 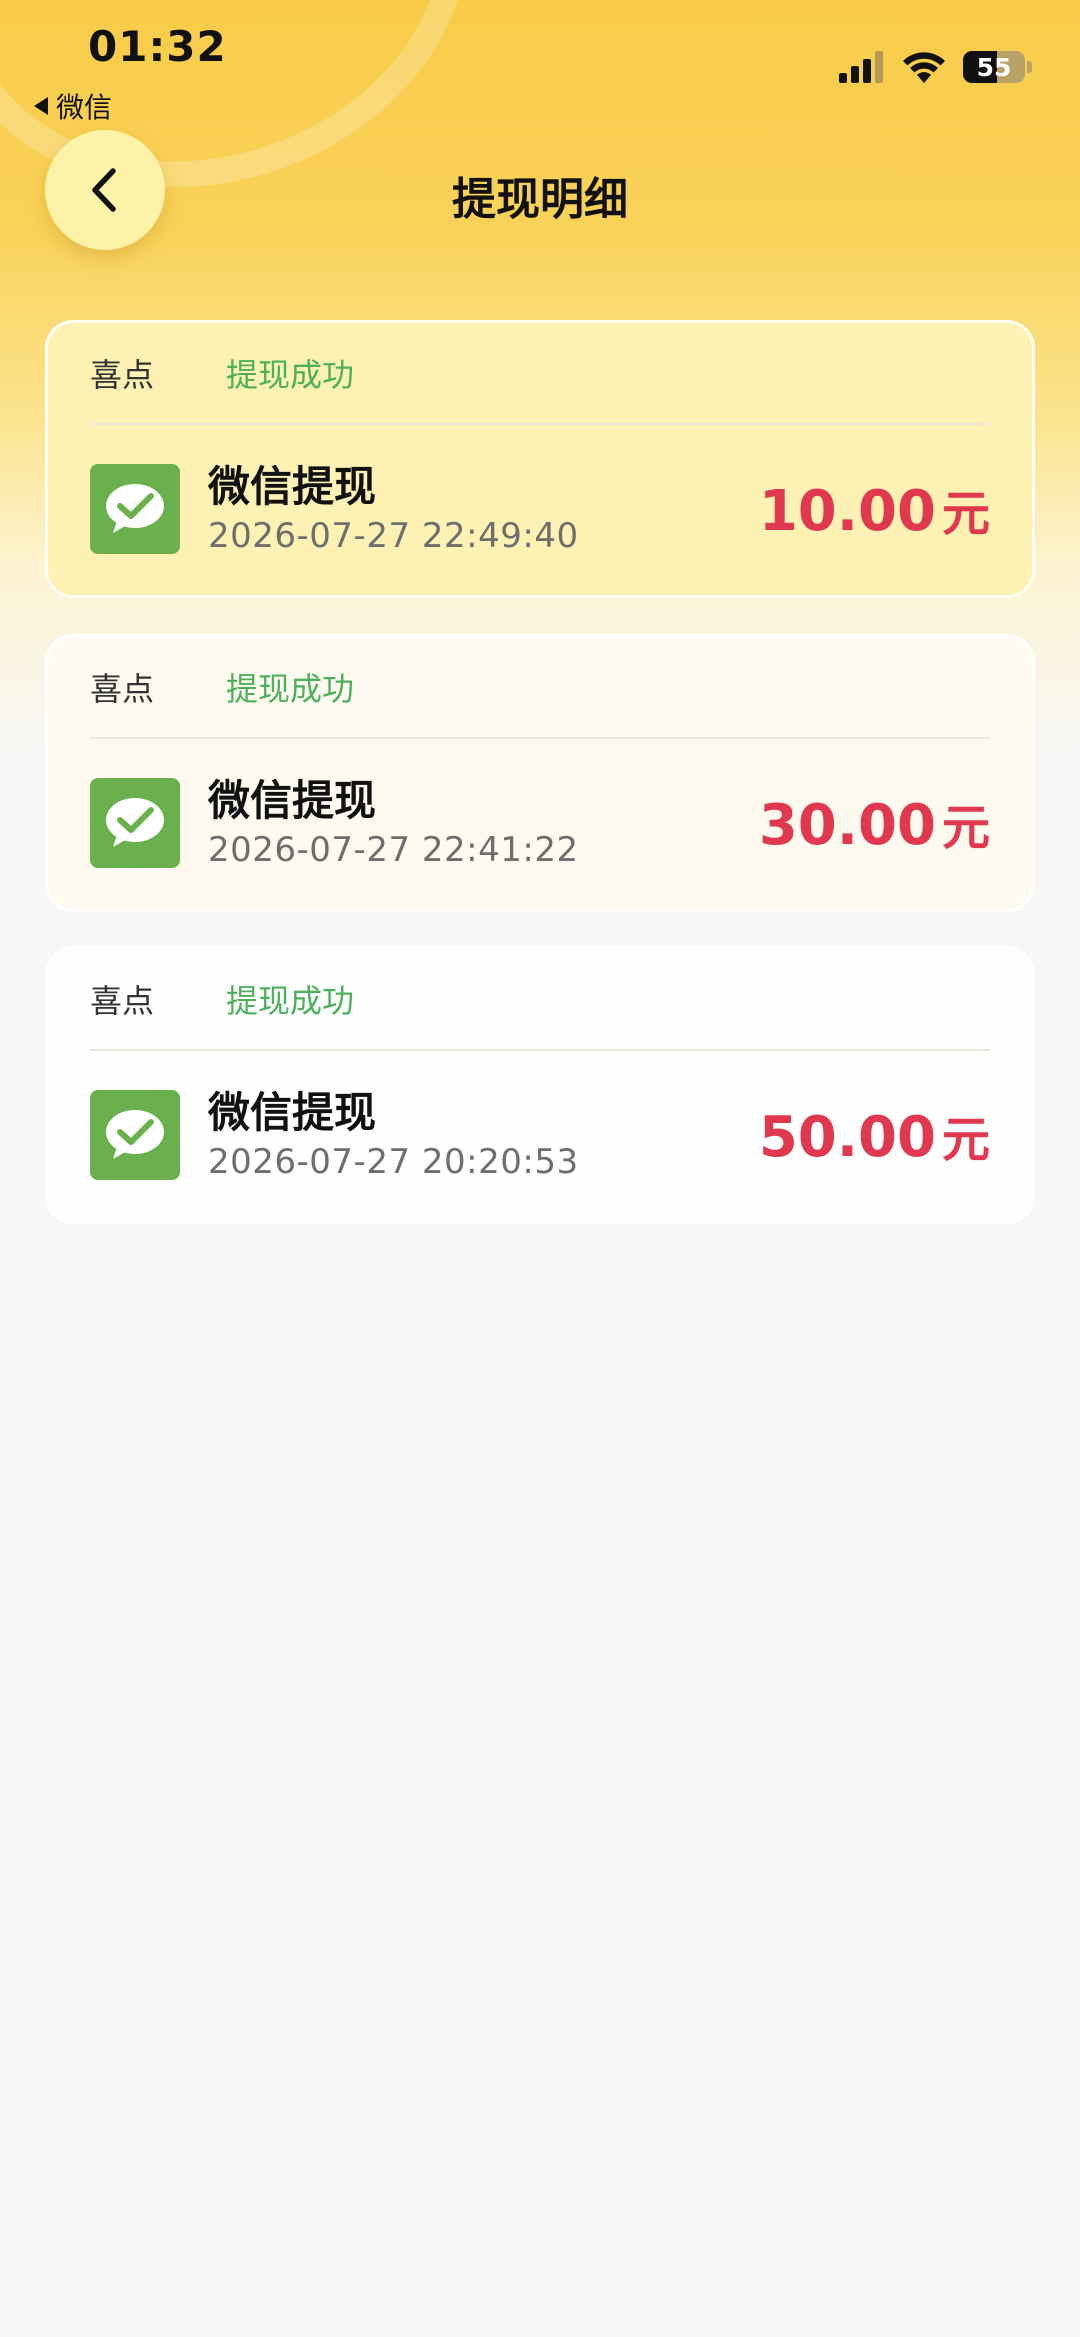 I want to click on back-to-app-link: 微信, so click(x=73, y=106).